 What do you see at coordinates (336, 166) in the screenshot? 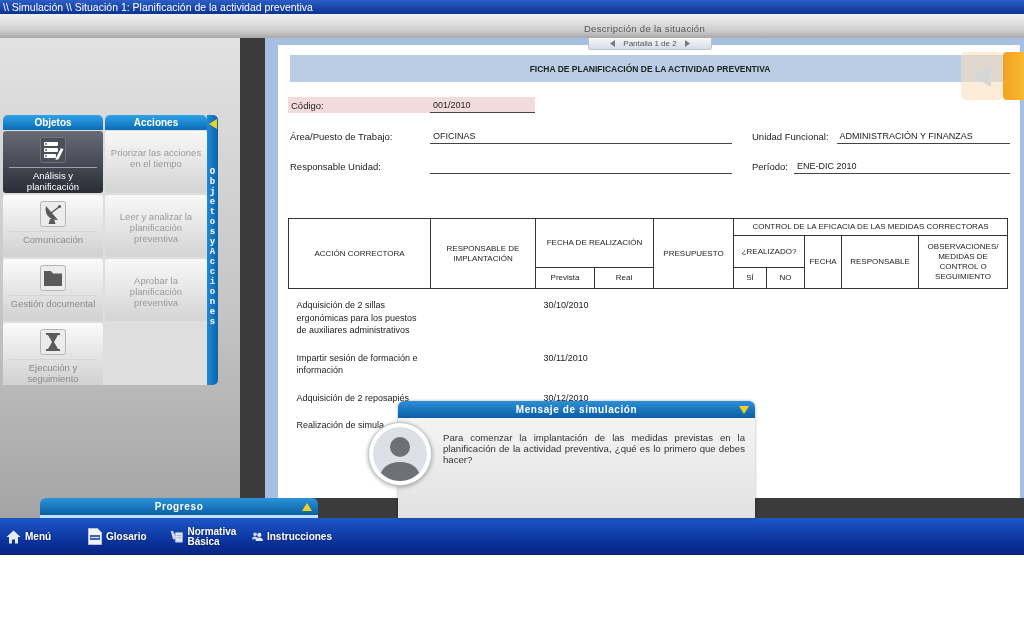
I see `field-label: Responsable Unidad:` at bounding box center [336, 166].